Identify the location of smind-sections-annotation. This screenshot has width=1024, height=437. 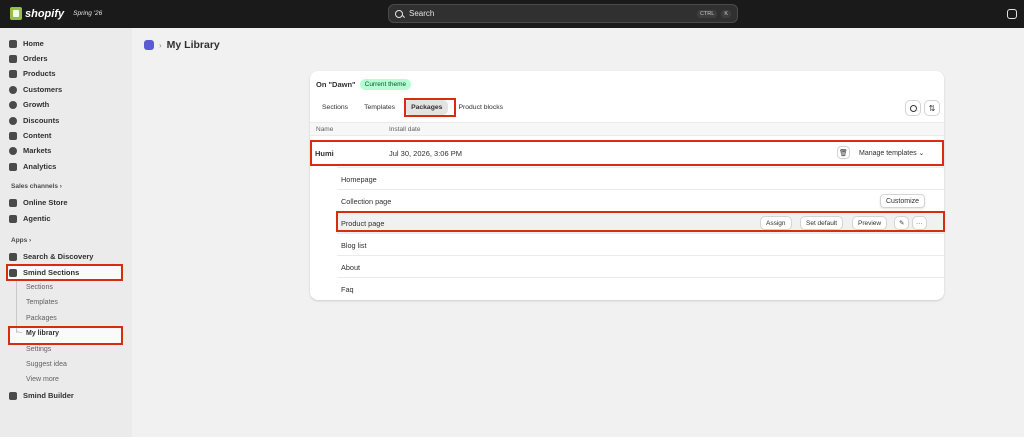
(64, 272).